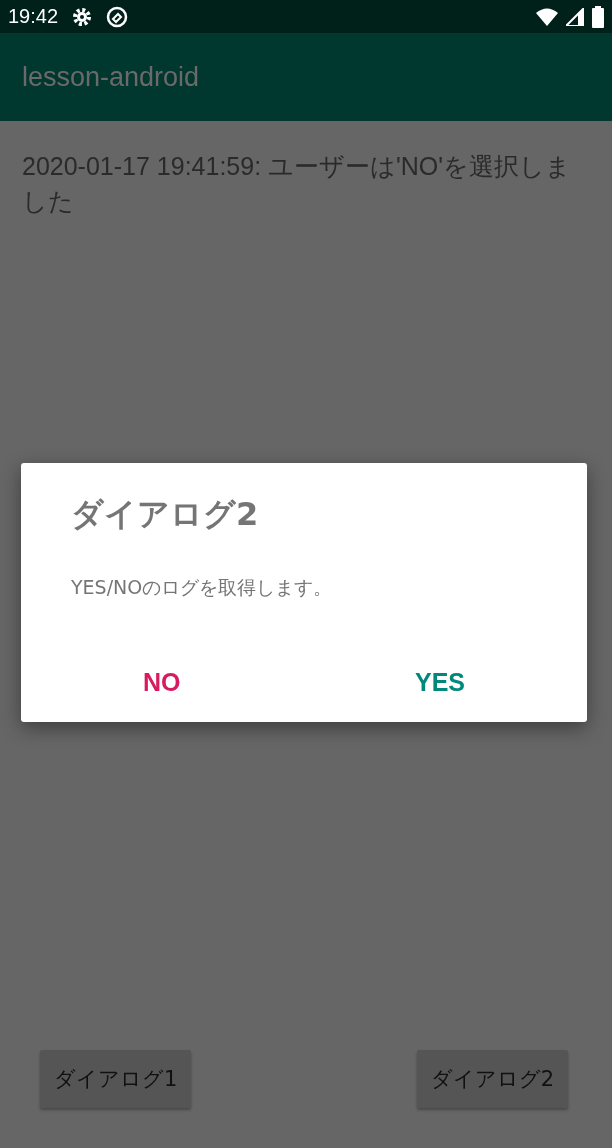 This screenshot has height=1148, width=612. Describe the element at coordinates (165, 514) in the screenshot. I see `dialog-title: ダイアログ2` at that location.